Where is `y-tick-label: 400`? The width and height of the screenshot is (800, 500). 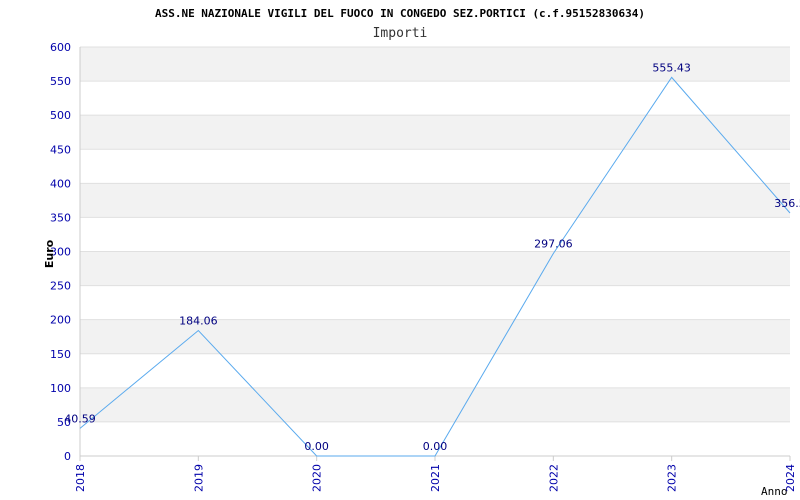 y-tick-label: 400 is located at coordinates (60, 183).